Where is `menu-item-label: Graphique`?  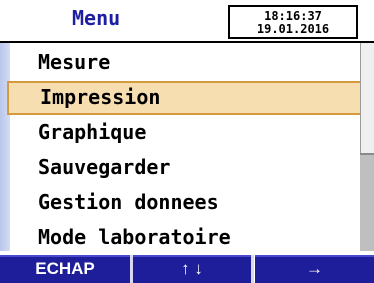
menu-item-label: Graphique is located at coordinates (92, 132).